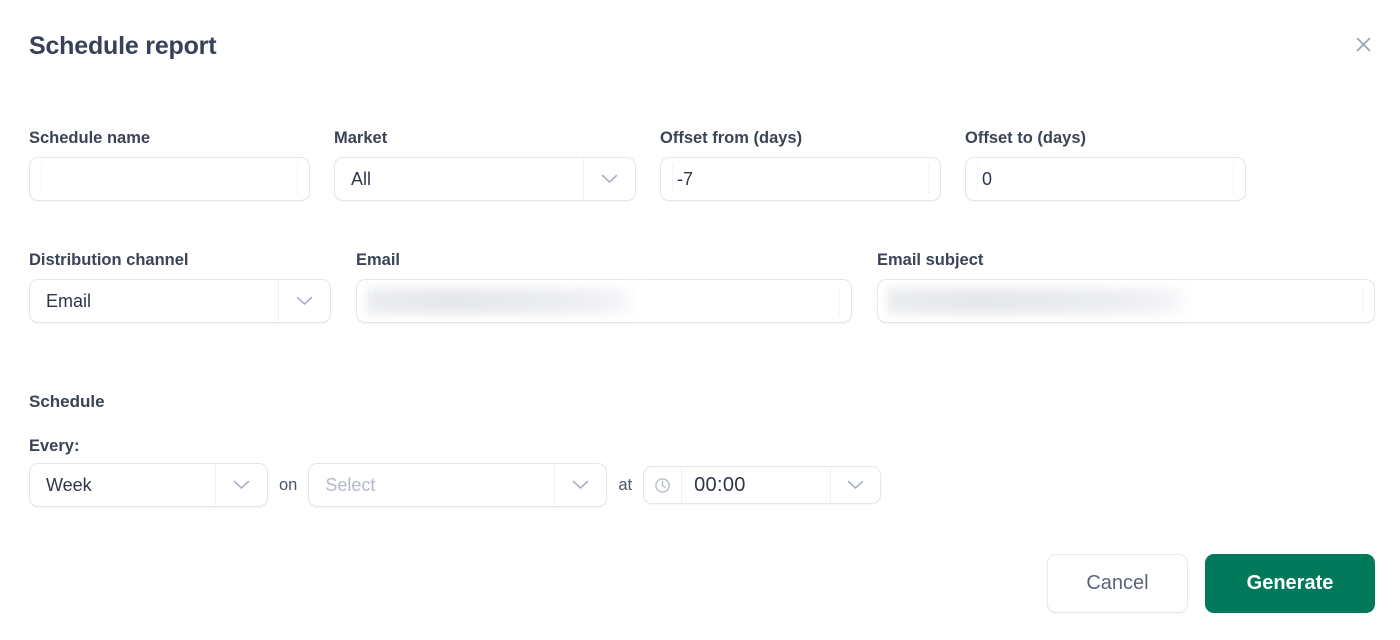  I want to click on every-label: Every:, so click(54, 446).